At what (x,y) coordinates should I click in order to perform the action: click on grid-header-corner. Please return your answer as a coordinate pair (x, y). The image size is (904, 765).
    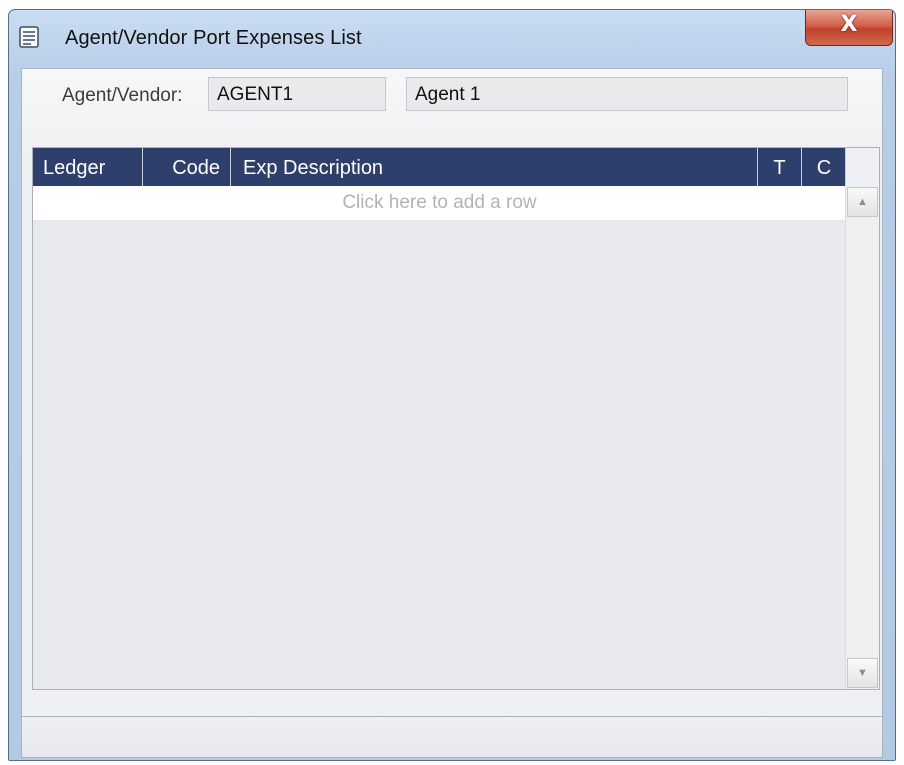
    Looking at the image, I should click on (862, 167).